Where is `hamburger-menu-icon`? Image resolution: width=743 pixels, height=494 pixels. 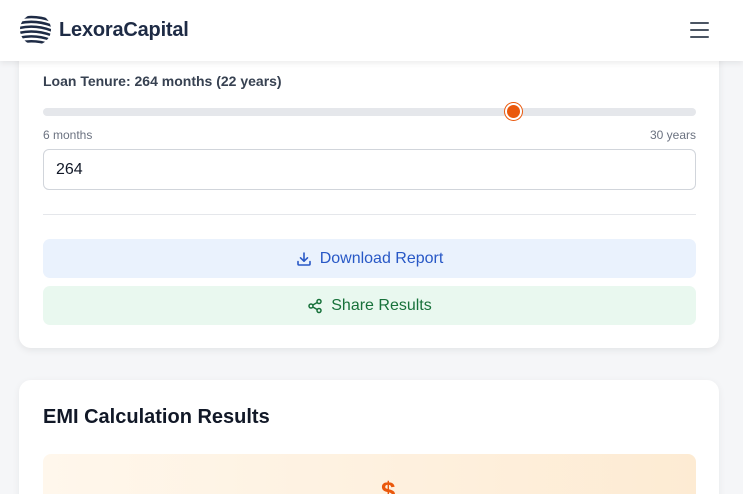 hamburger-menu-icon is located at coordinates (700, 30).